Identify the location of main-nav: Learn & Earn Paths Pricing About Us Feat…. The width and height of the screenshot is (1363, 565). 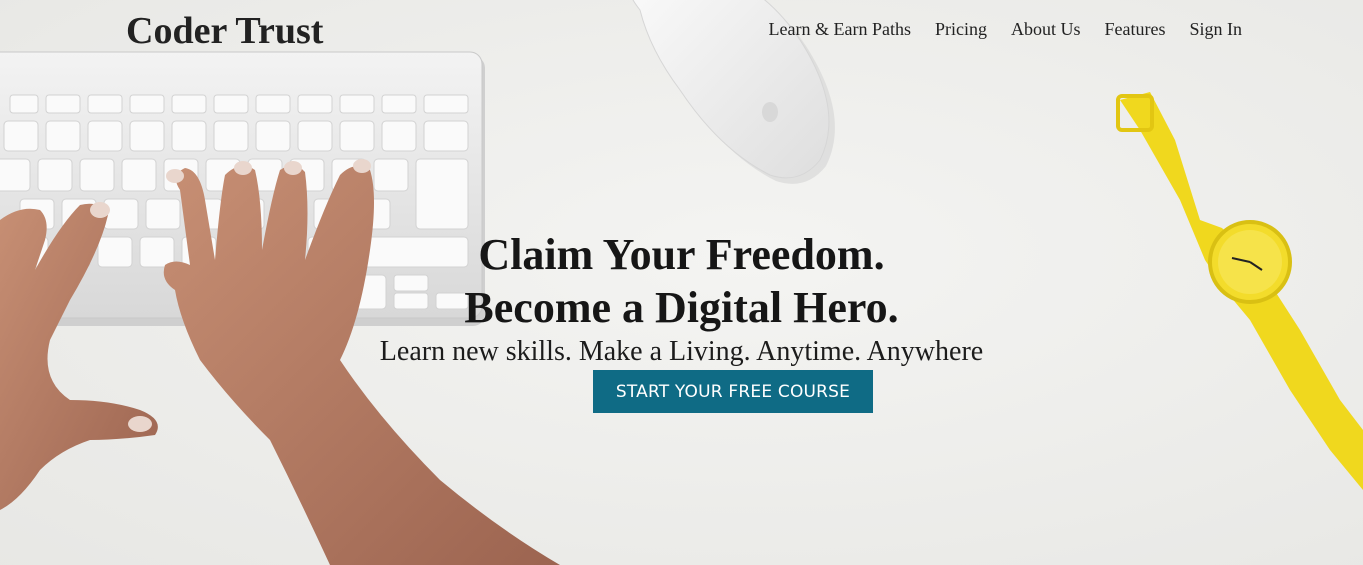
(1005, 29).